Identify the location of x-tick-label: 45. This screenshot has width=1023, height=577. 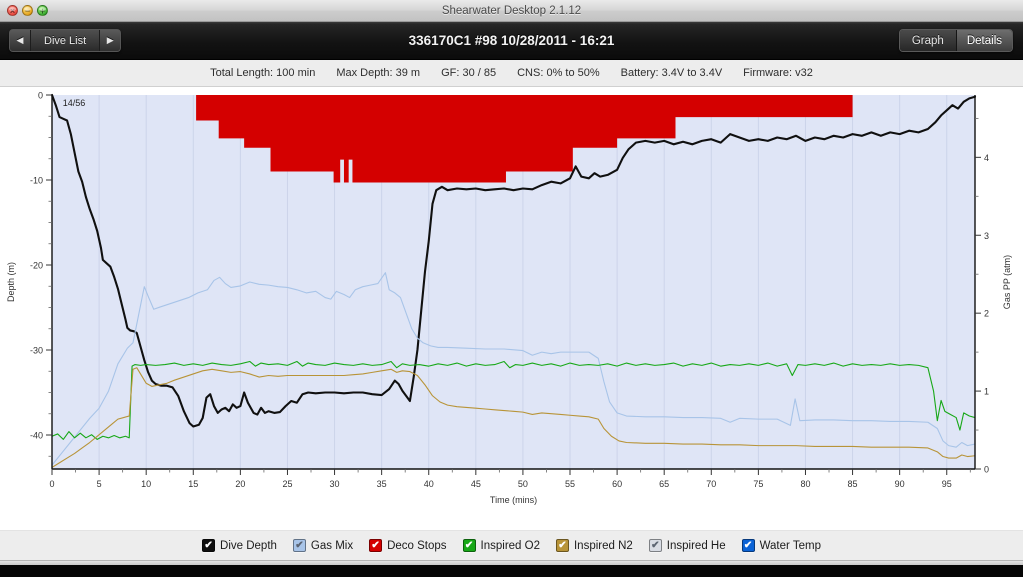
(476, 484).